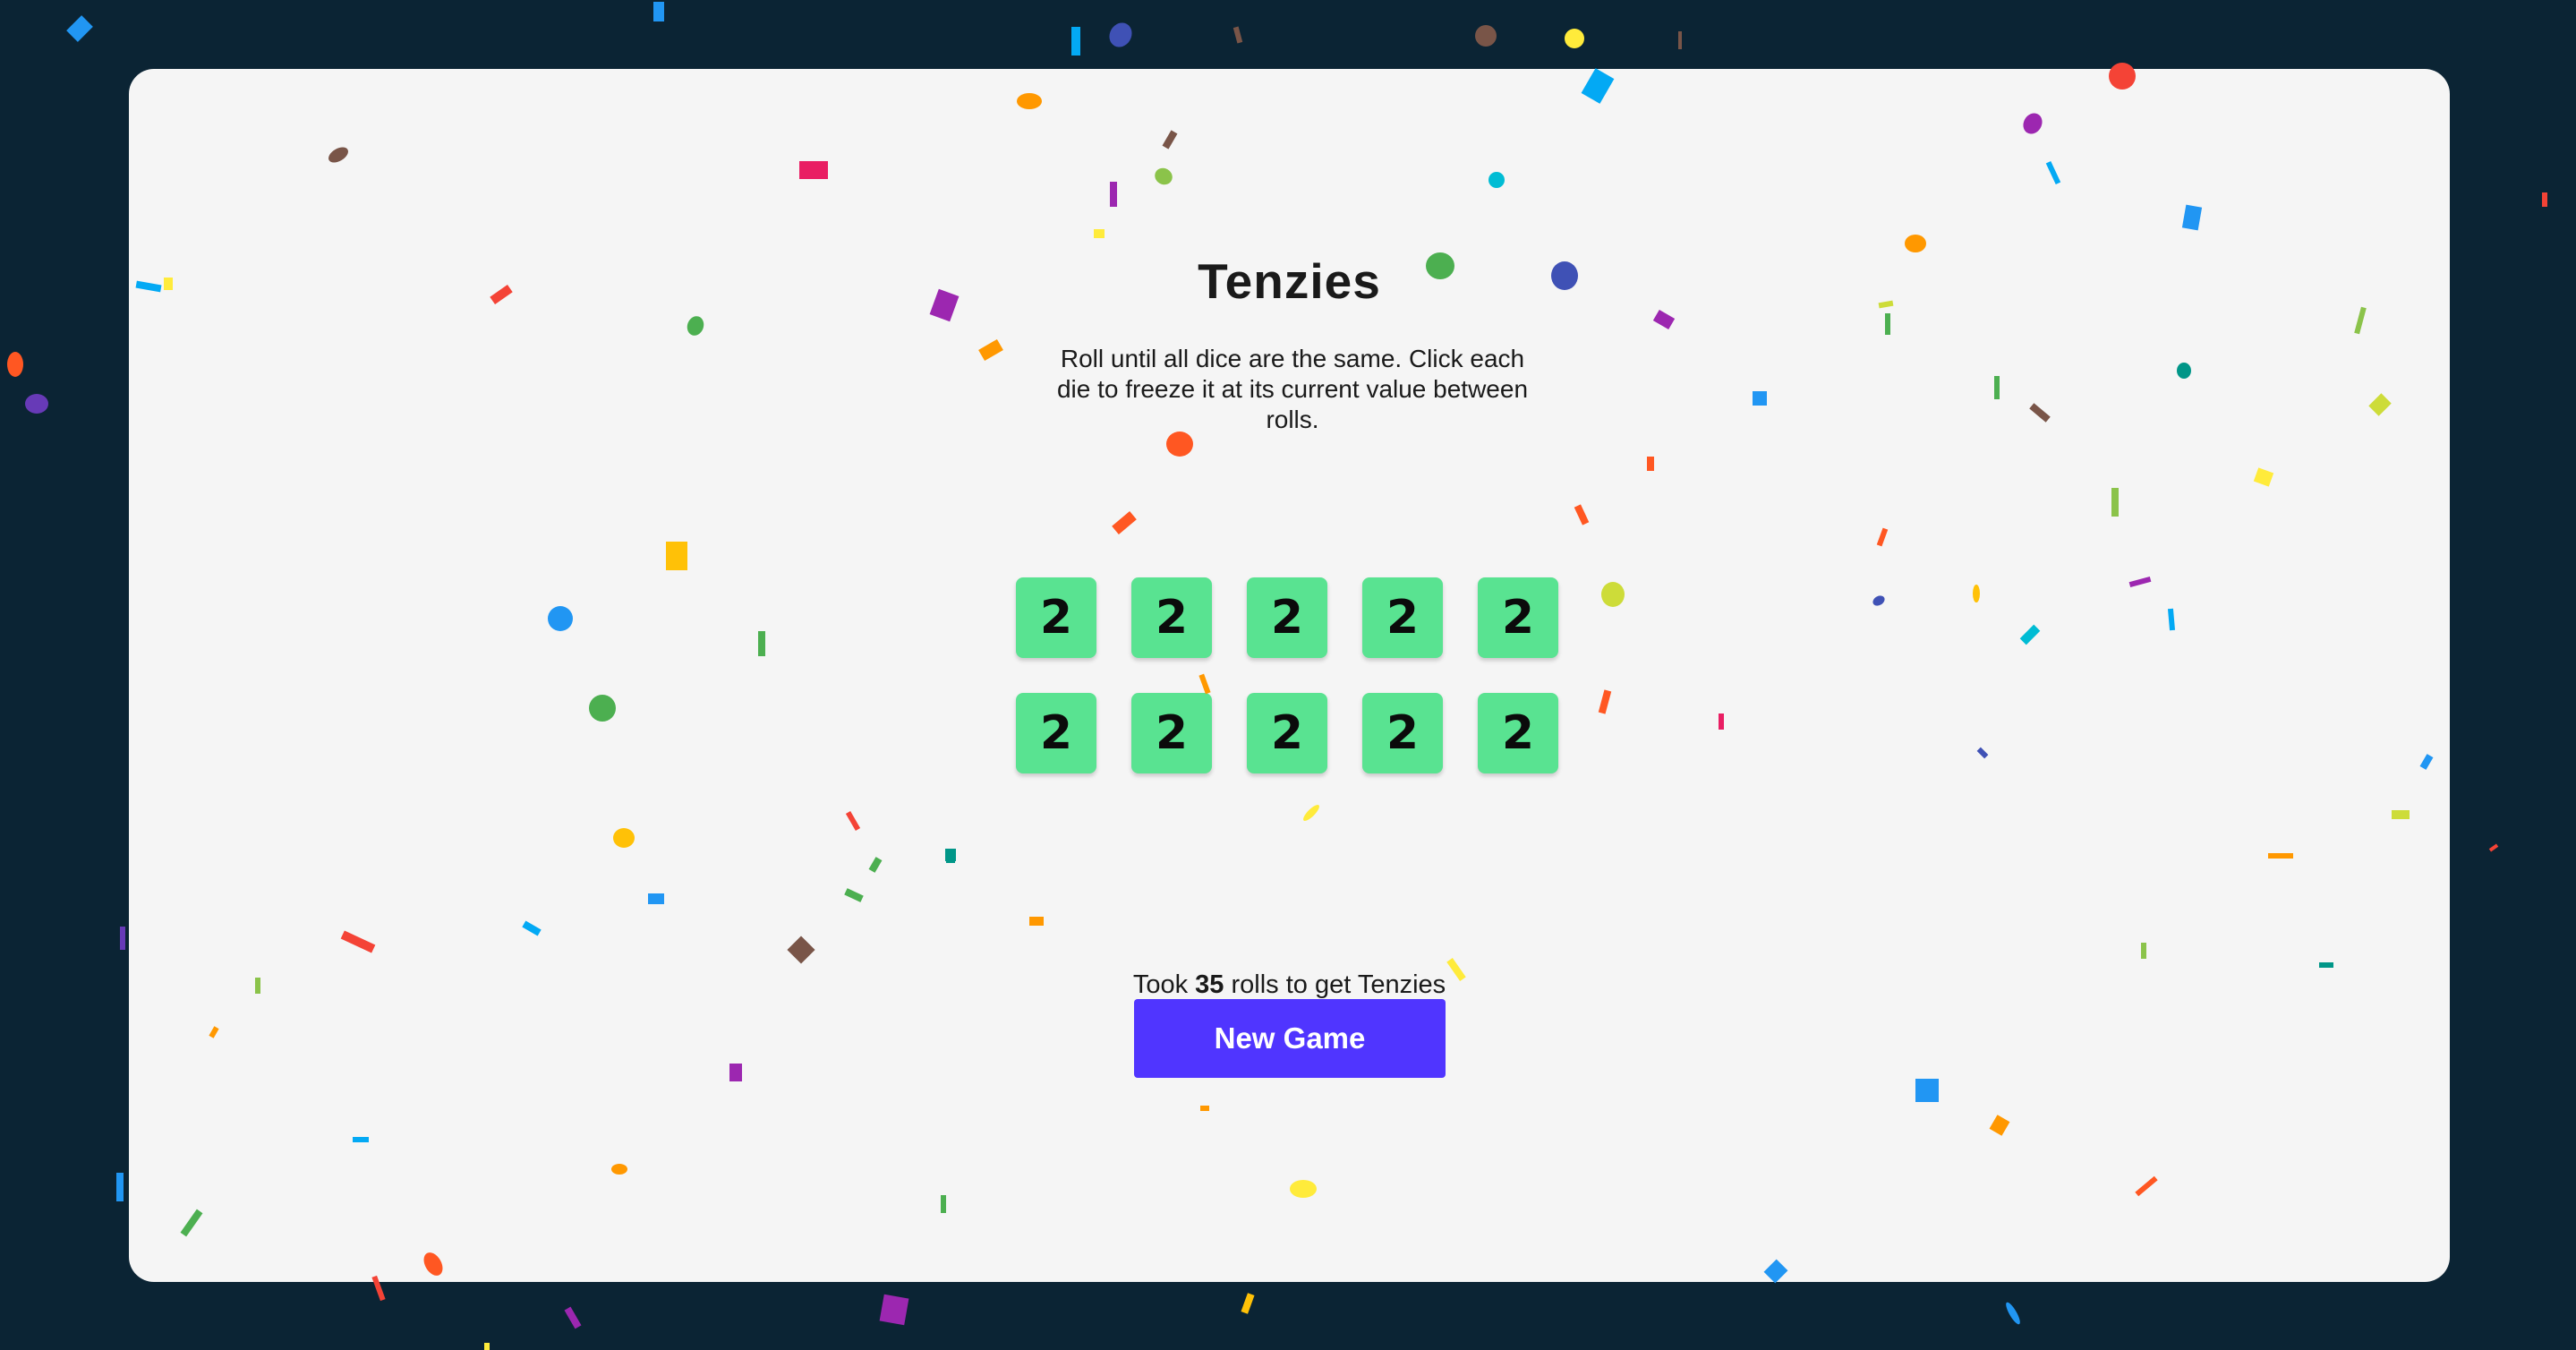  I want to click on rolls-count: 35, so click(1209, 985).